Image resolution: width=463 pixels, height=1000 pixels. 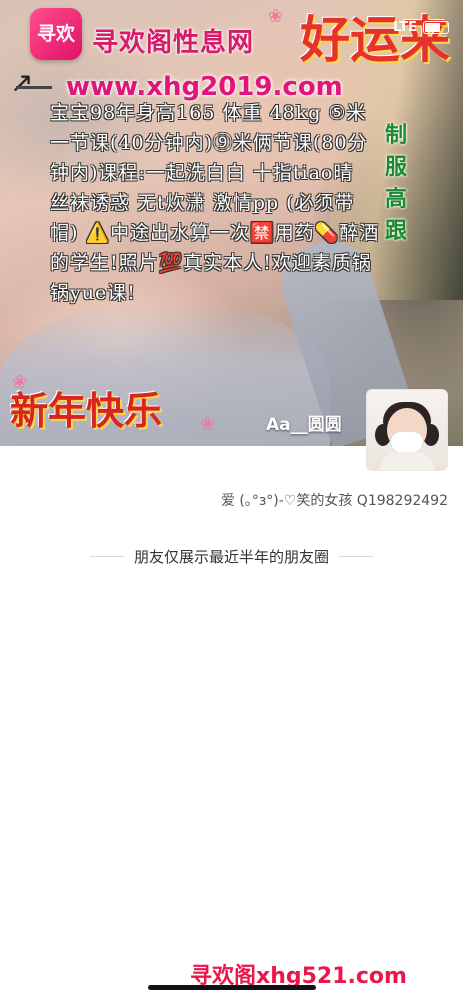 What do you see at coordinates (232, 987) in the screenshot?
I see `home-indicator` at bounding box center [232, 987].